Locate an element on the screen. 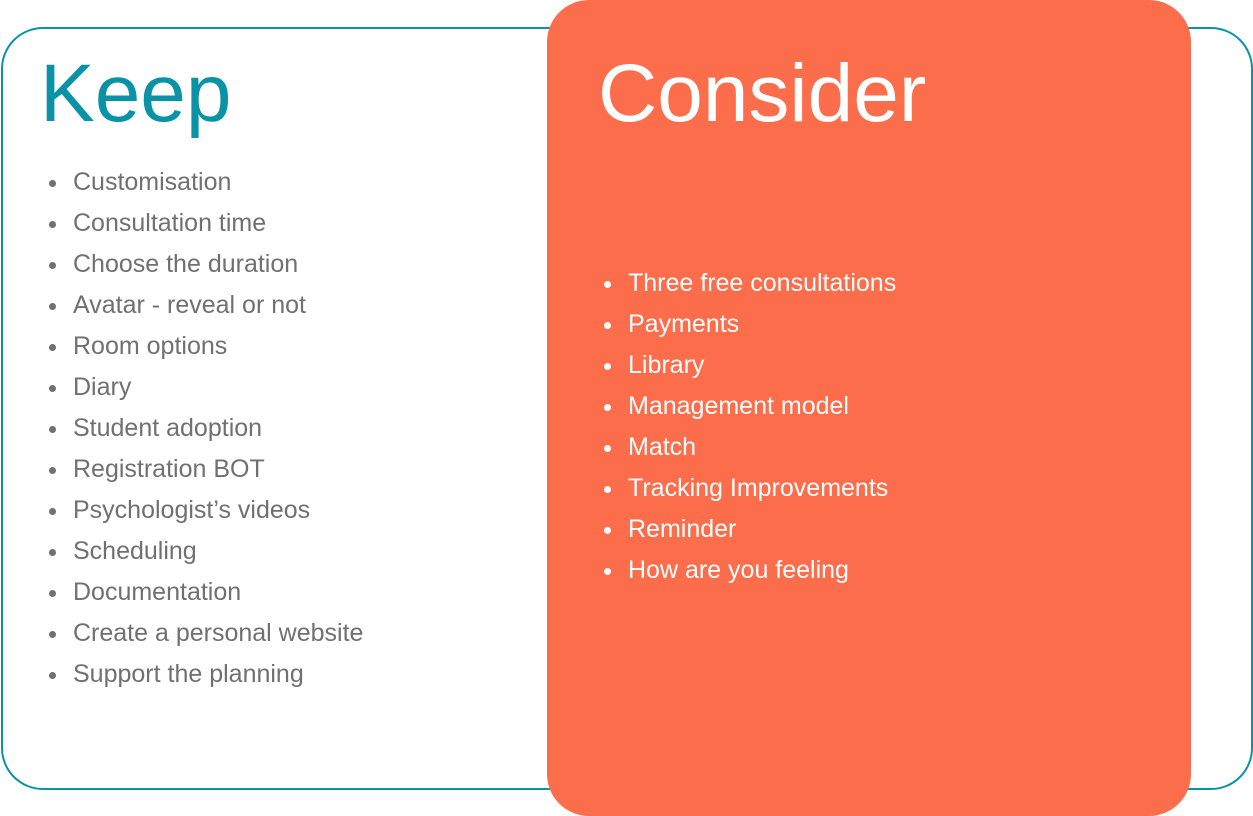  list-item: Scheduling is located at coordinates (205, 551).